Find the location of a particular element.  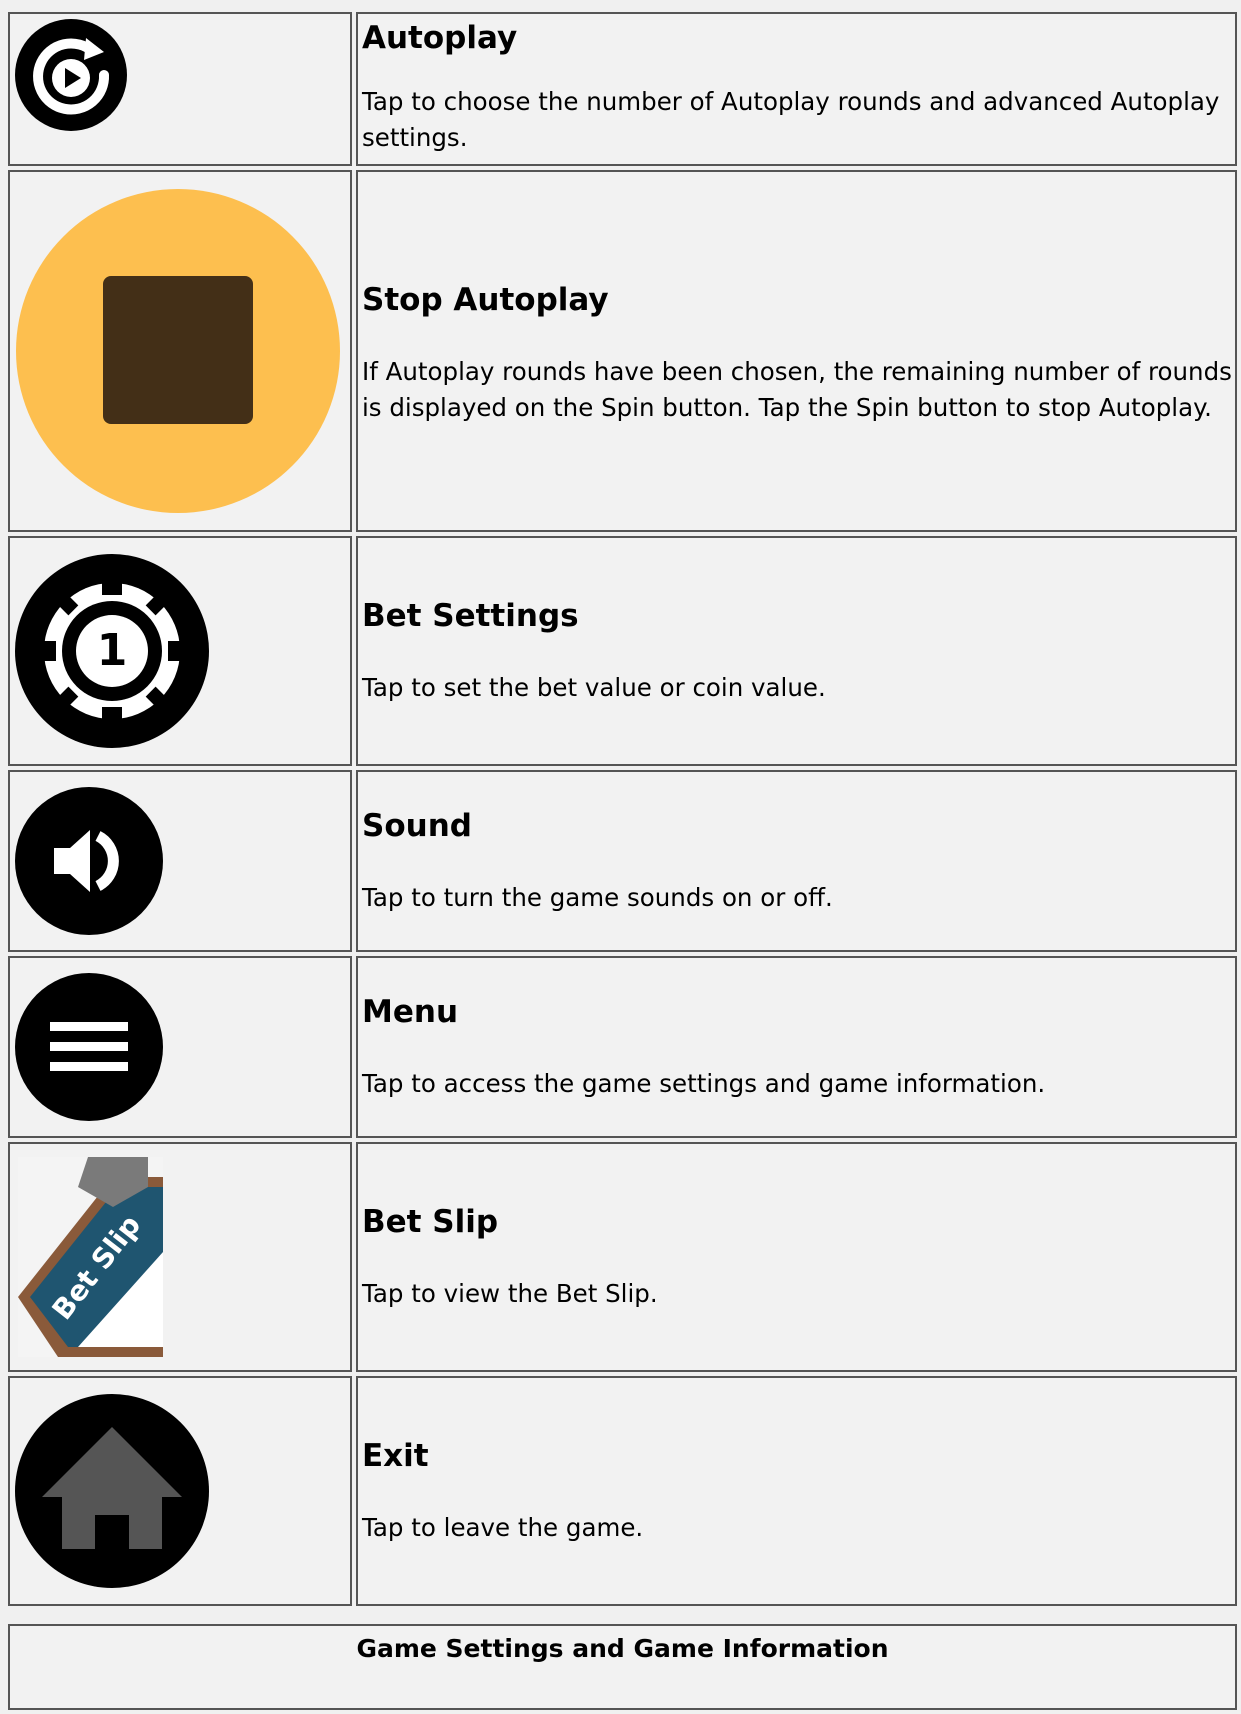

row-title: Exit is located at coordinates (395, 1456).